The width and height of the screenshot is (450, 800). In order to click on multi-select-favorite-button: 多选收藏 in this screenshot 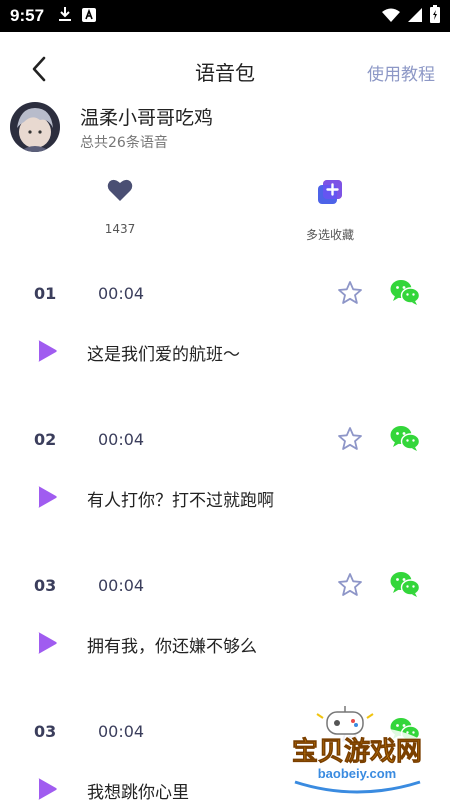, I will do `click(330, 210)`.